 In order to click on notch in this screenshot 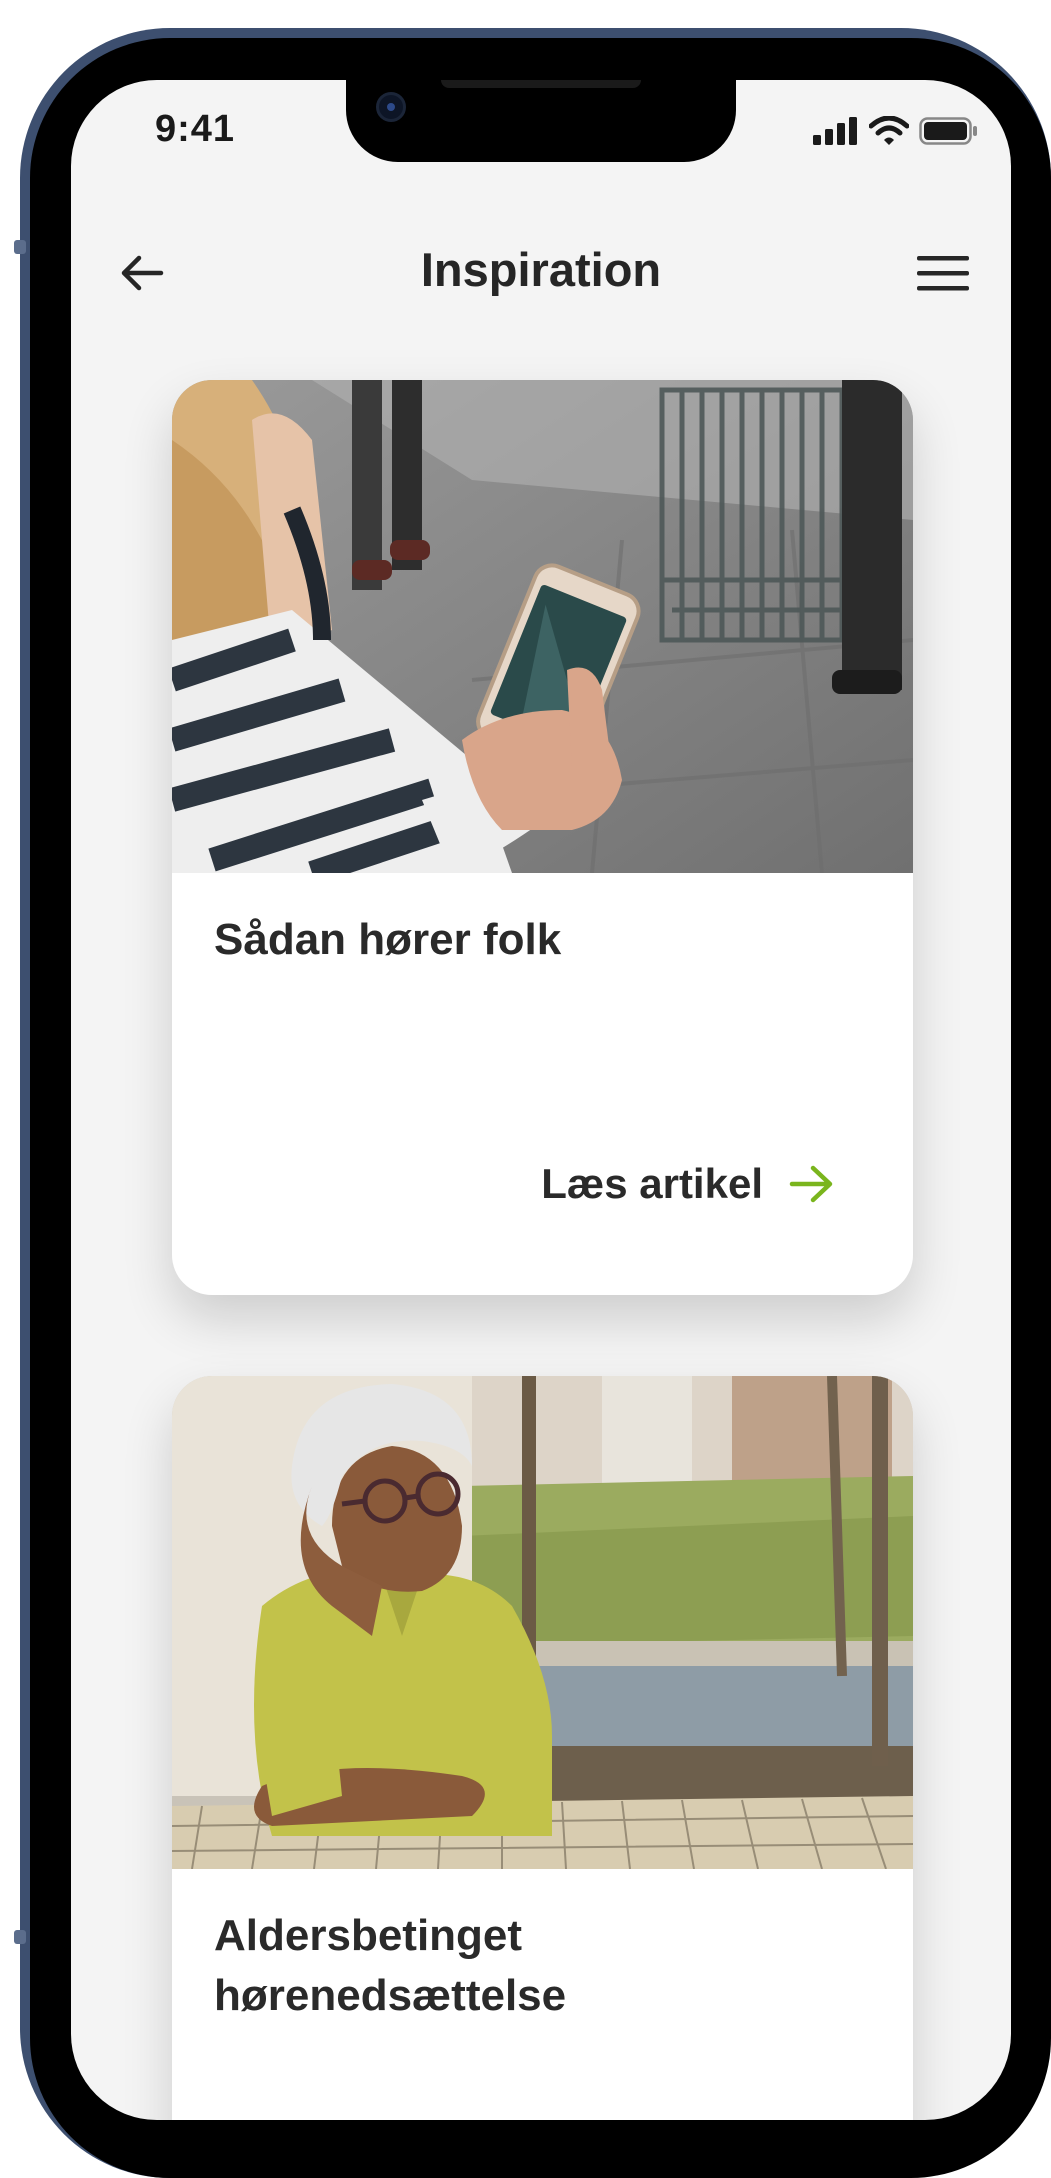, I will do `click(541, 121)`.